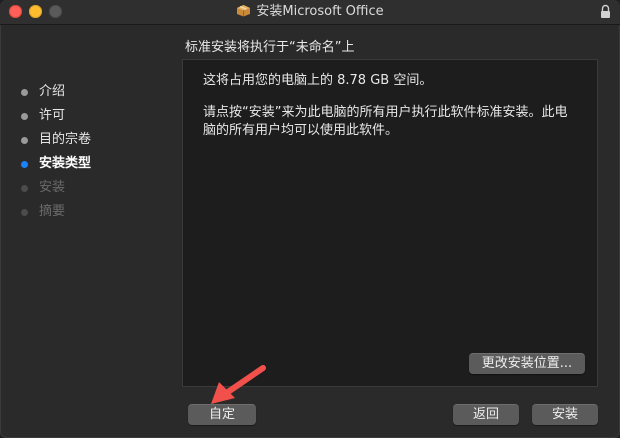 This screenshot has height=438, width=620. Describe the element at coordinates (52, 211) in the screenshot. I see `step-label: 摘要` at that location.